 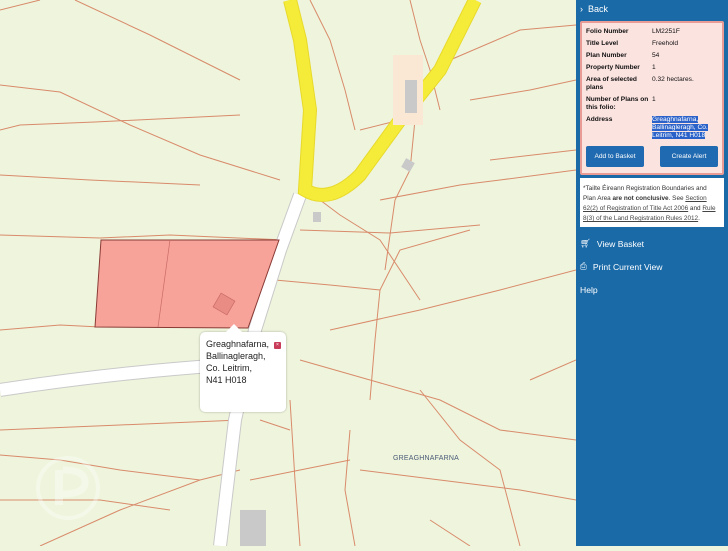 I want to click on view-basket-link: 🛒︎ View Basket, so click(x=652, y=243).